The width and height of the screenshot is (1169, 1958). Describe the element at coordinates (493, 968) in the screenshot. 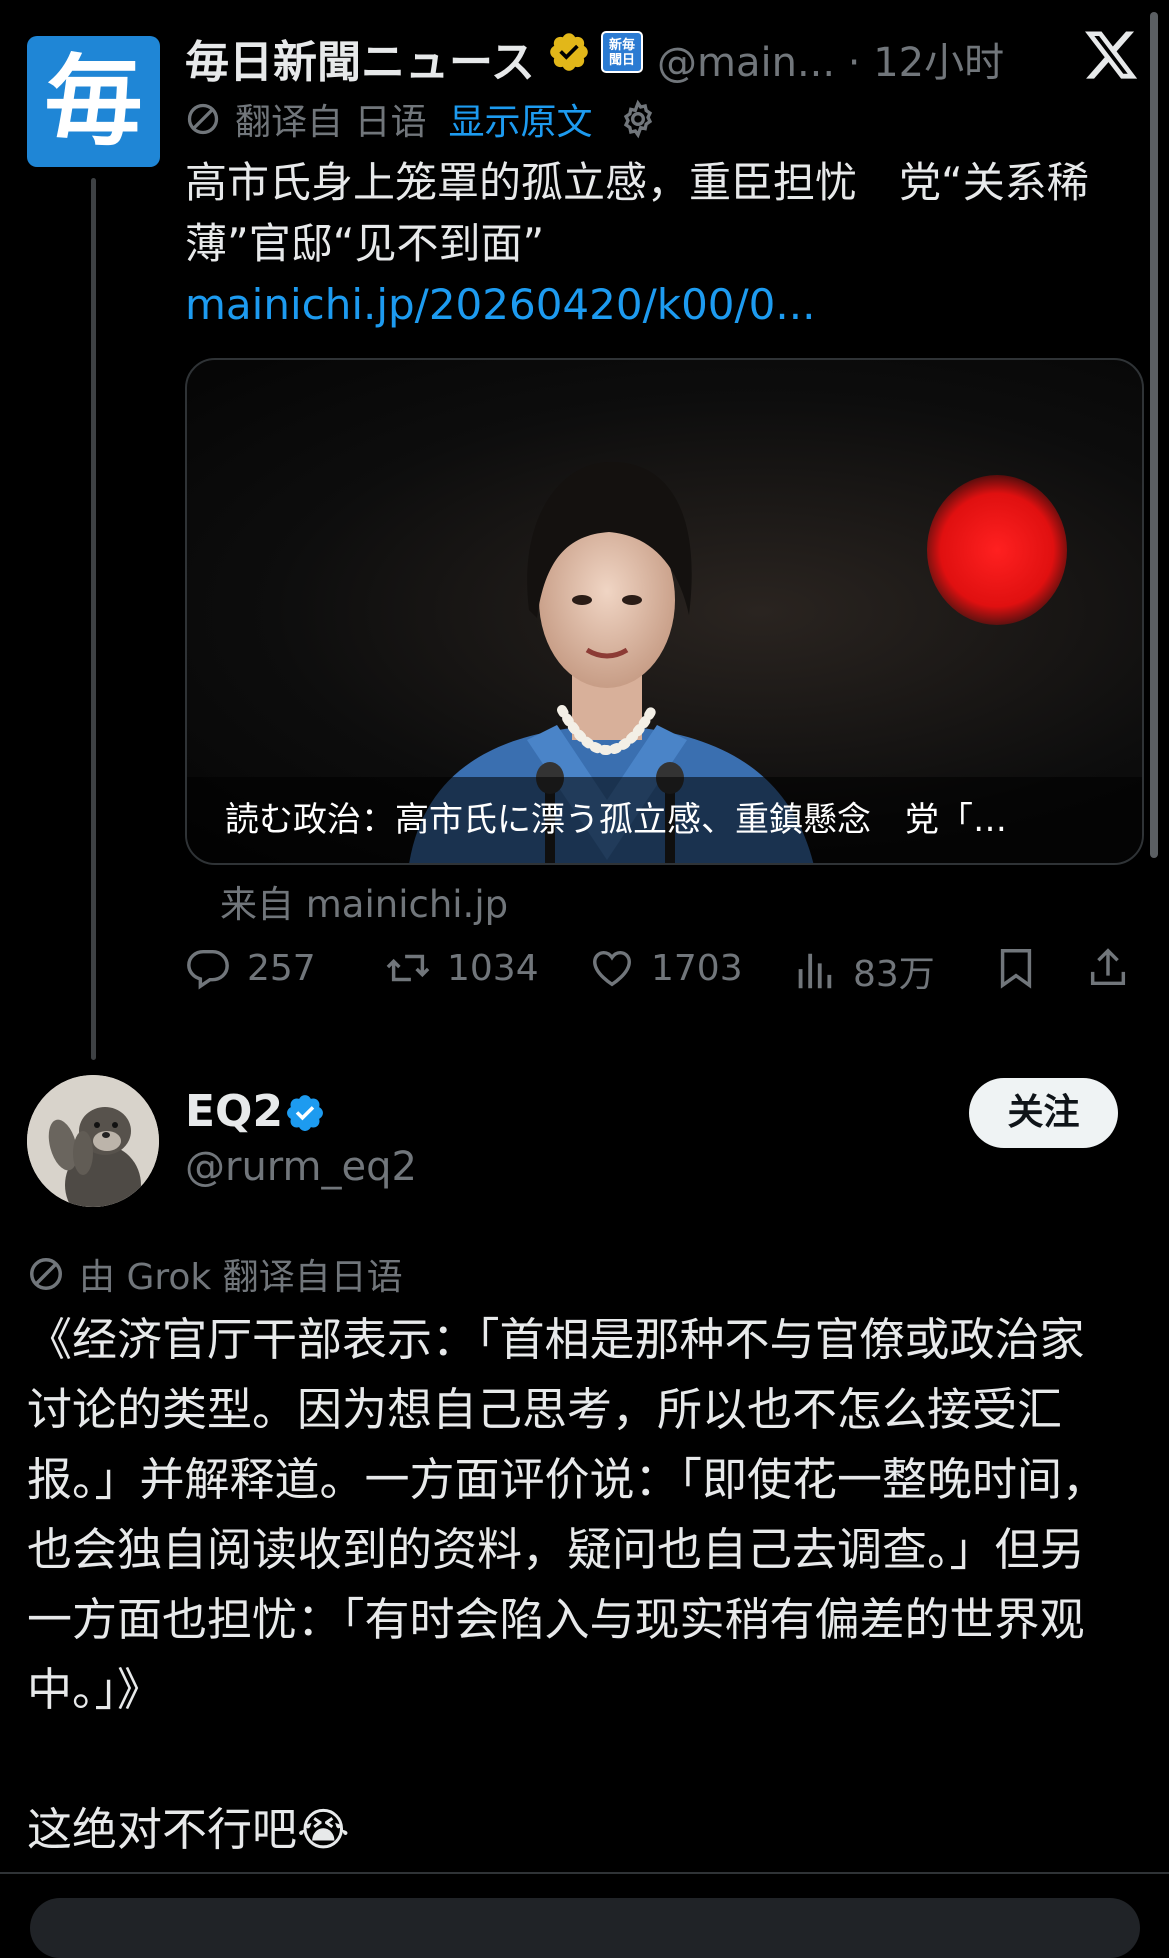

I see `repost-count: 1034` at that location.